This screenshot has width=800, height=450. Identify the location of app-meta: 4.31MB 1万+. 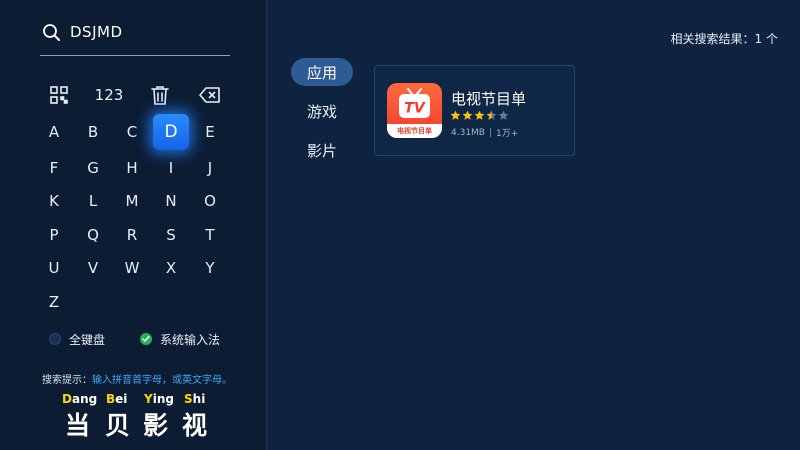
(485, 133).